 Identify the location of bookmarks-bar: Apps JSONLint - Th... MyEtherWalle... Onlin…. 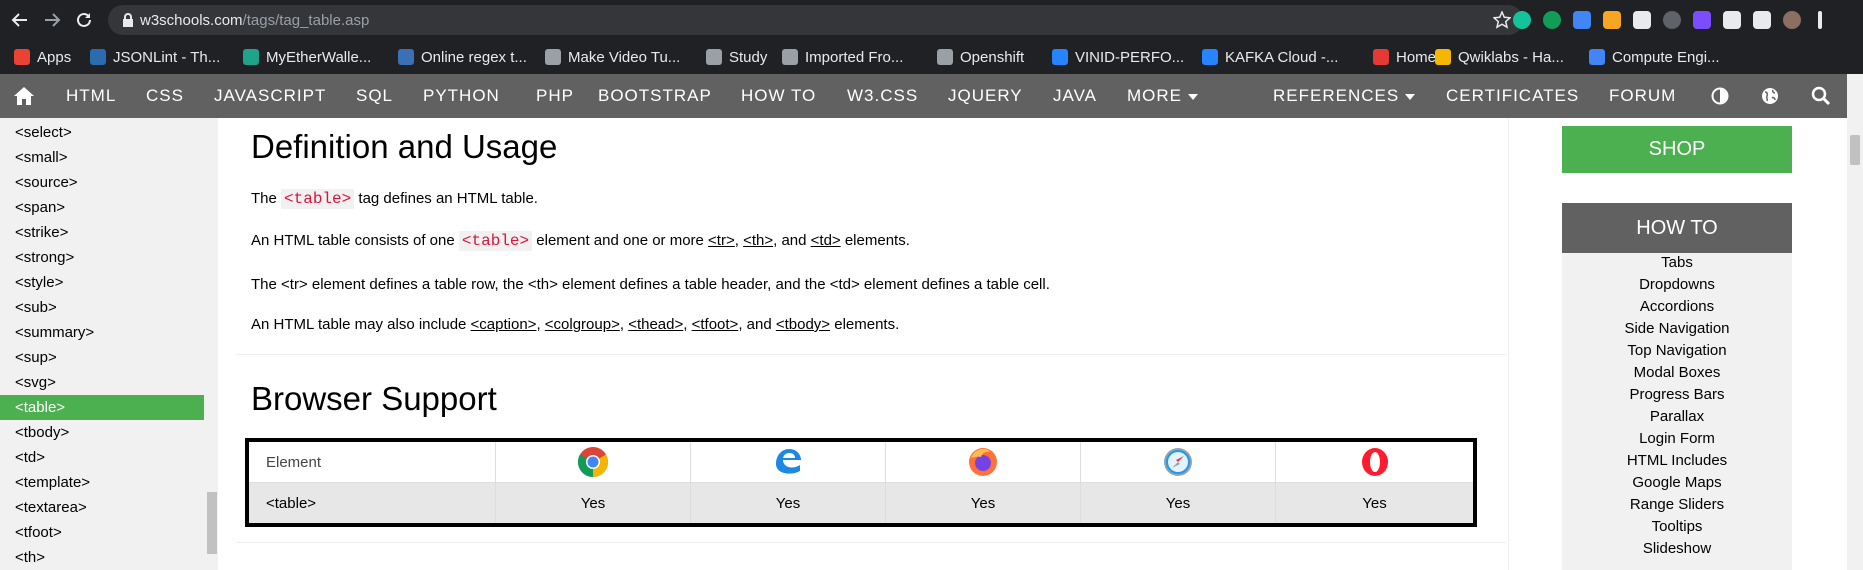
(931, 57).